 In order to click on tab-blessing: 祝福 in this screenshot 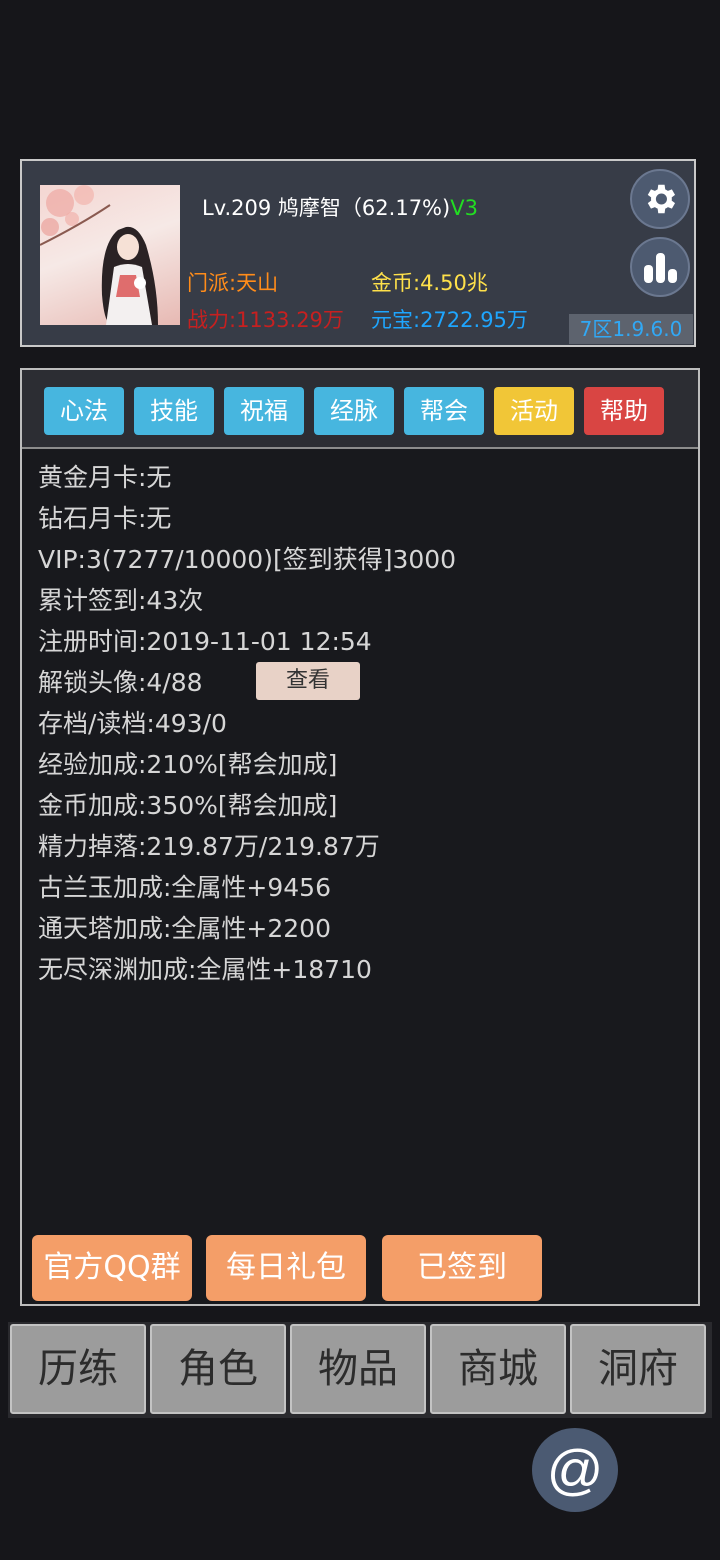, I will do `click(264, 411)`.